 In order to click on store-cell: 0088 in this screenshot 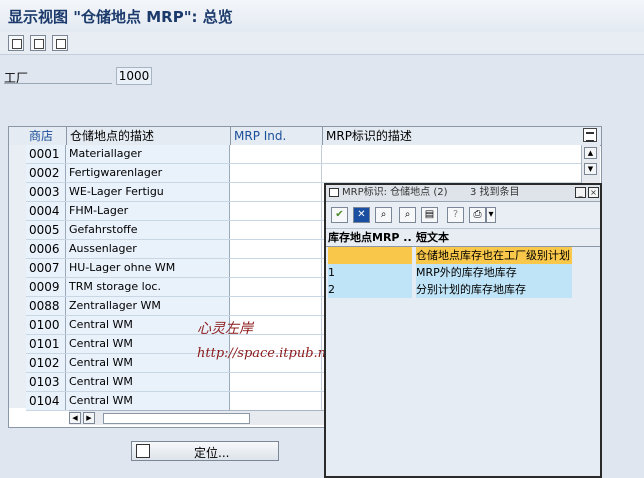, I will do `click(46, 306)`.